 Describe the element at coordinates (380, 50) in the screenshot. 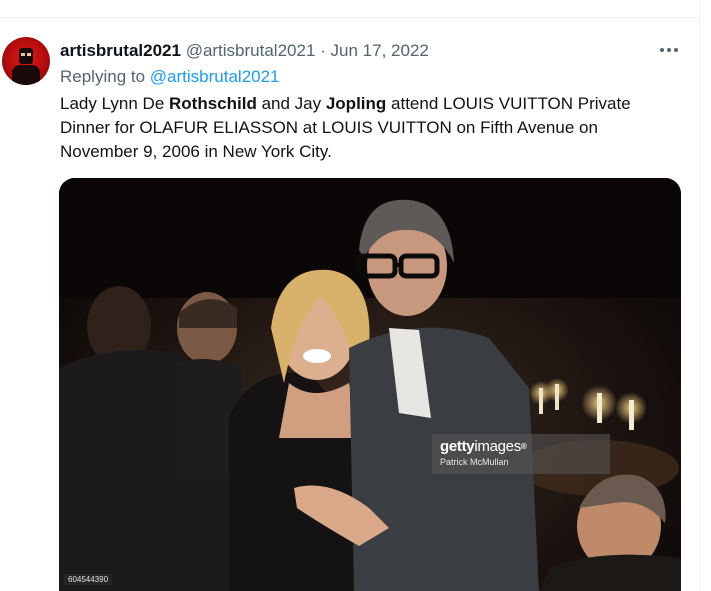

I see `tweet-date: Jun 17, 2022` at that location.